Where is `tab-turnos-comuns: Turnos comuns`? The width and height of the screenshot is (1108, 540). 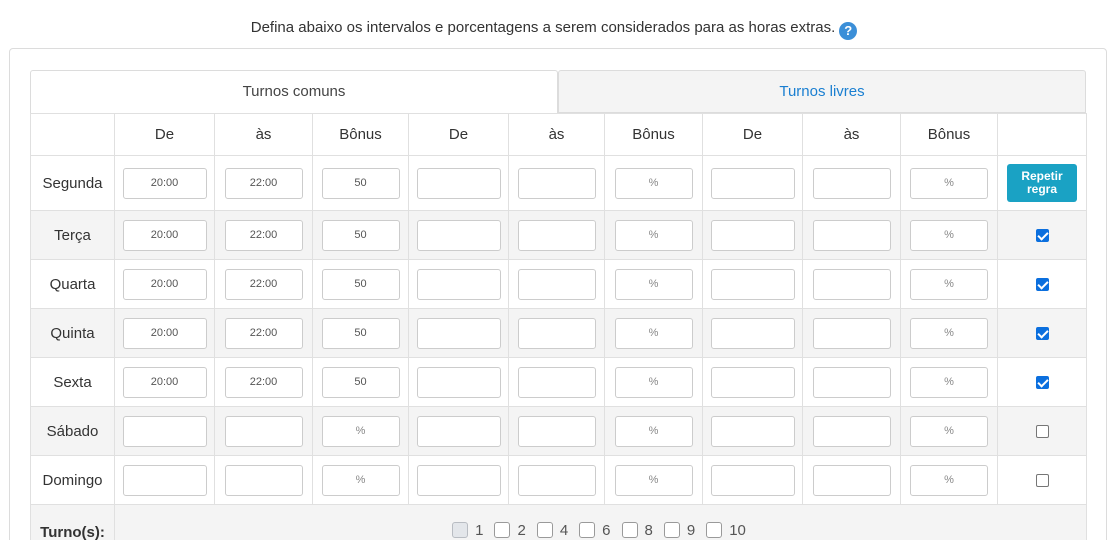 tab-turnos-comuns: Turnos comuns is located at coordinates (294, 91).